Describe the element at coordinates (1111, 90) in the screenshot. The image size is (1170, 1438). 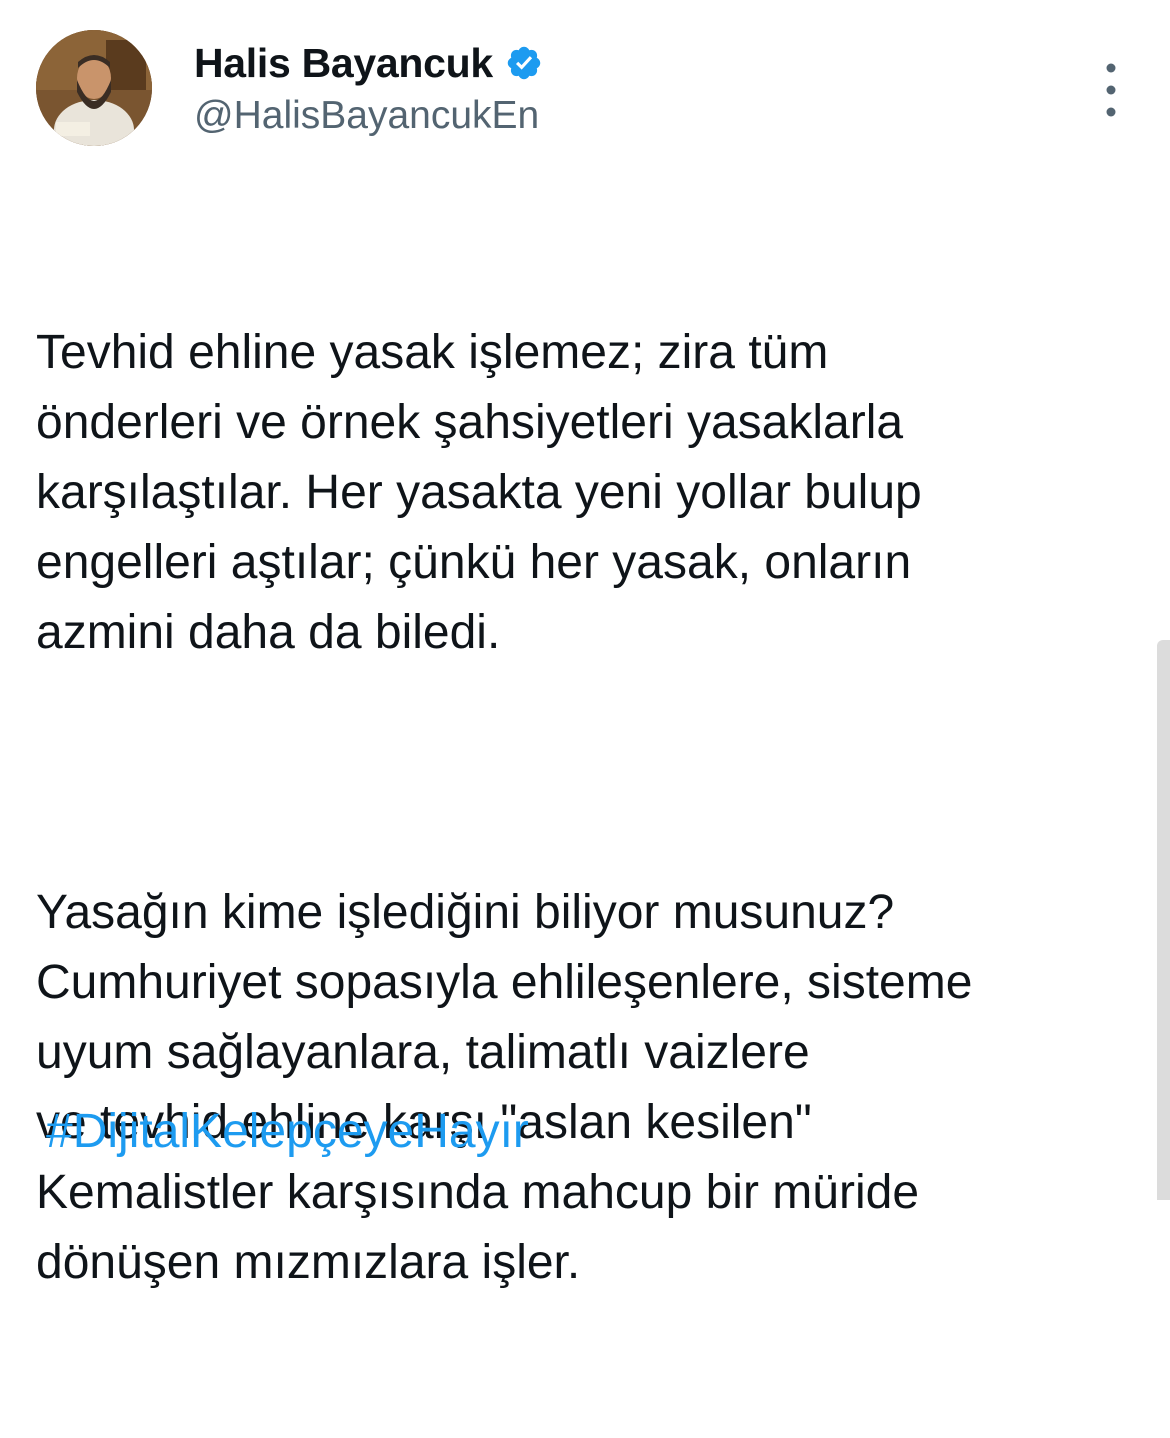
I see `more-vertical-icon` at that location.